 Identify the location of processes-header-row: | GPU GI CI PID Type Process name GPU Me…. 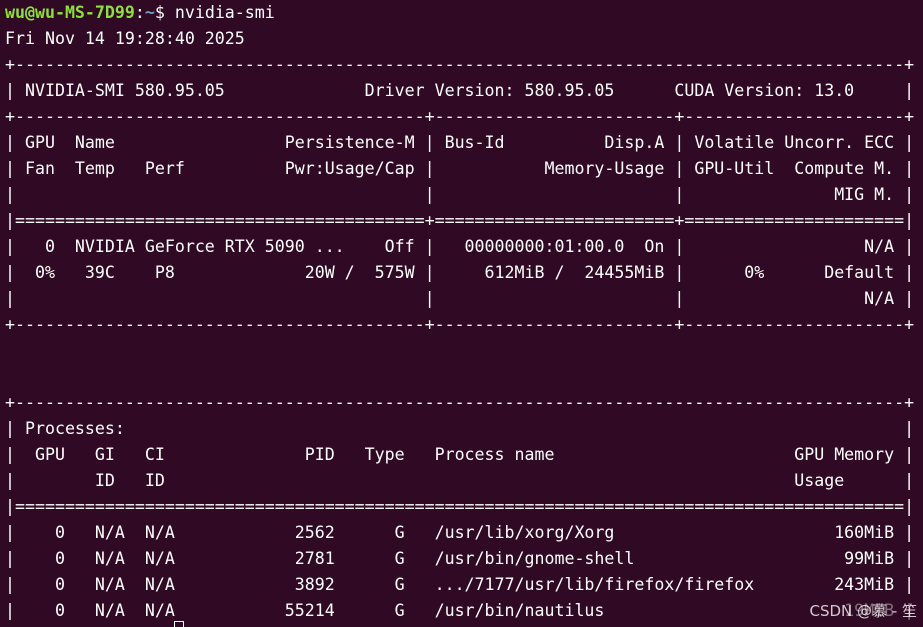
(460, 454).